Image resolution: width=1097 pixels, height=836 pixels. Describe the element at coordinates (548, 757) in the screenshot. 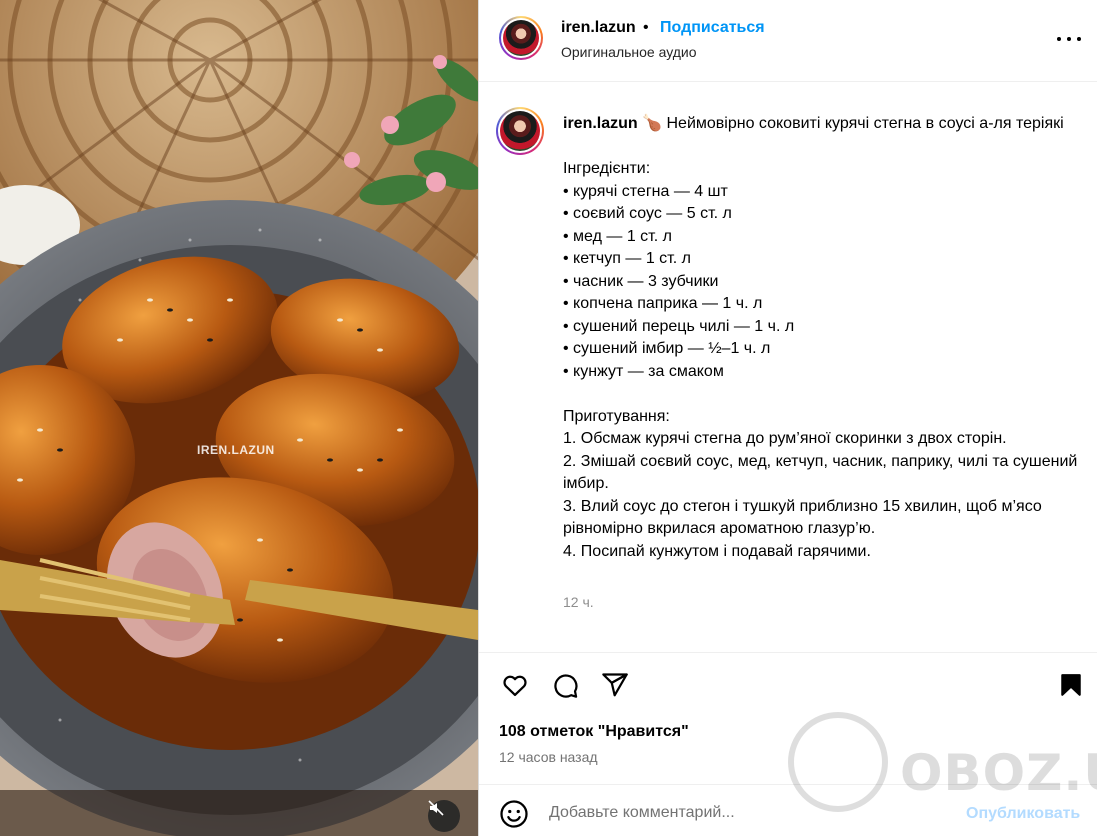

I see `post-timestamp: 12 часов назад` at that location.